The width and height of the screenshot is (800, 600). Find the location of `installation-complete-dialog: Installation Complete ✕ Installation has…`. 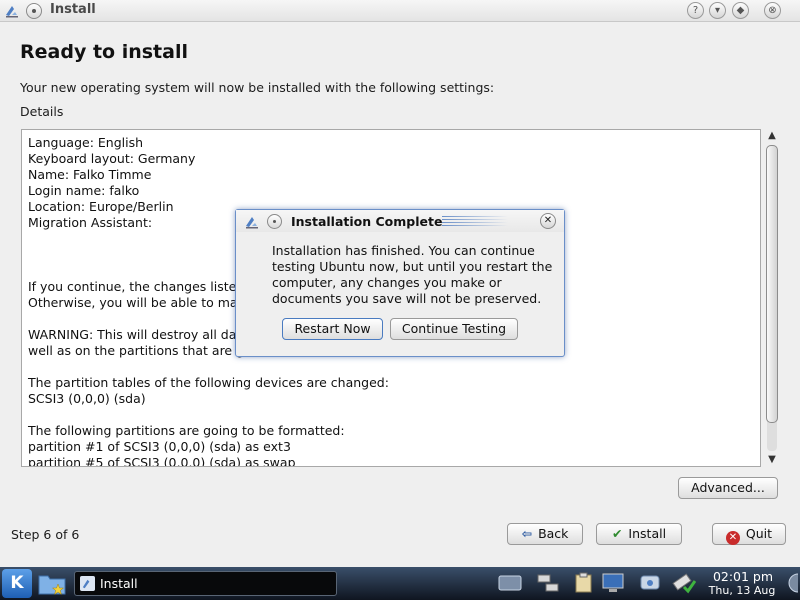

installation-complete-dialog: Installation Complete ✕ Installation has… is located at coordinates (400, 283).